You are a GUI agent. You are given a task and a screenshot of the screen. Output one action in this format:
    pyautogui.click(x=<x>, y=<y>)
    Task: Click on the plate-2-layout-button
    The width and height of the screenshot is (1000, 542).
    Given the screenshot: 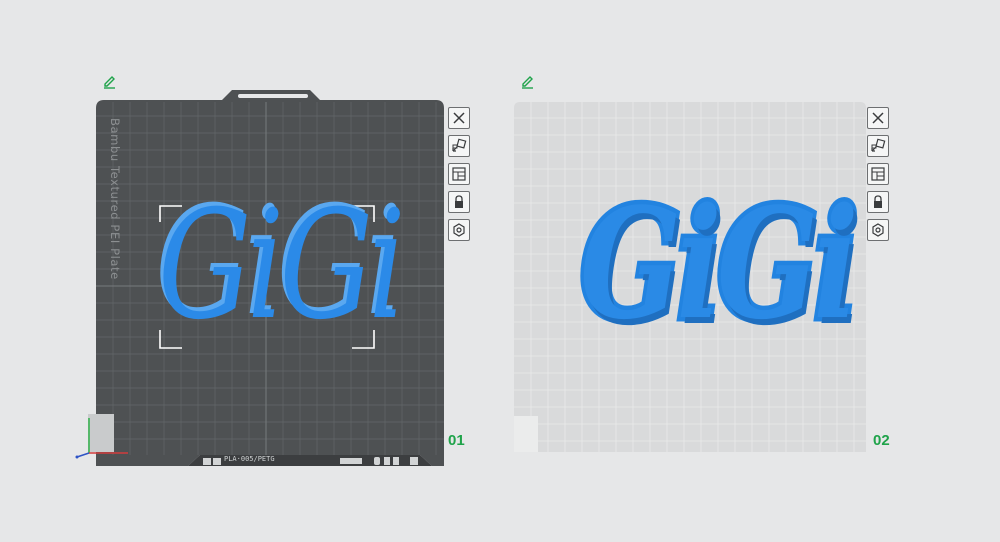 What is the action you would take?
    pyautogui.click(x=878, y=174)
    